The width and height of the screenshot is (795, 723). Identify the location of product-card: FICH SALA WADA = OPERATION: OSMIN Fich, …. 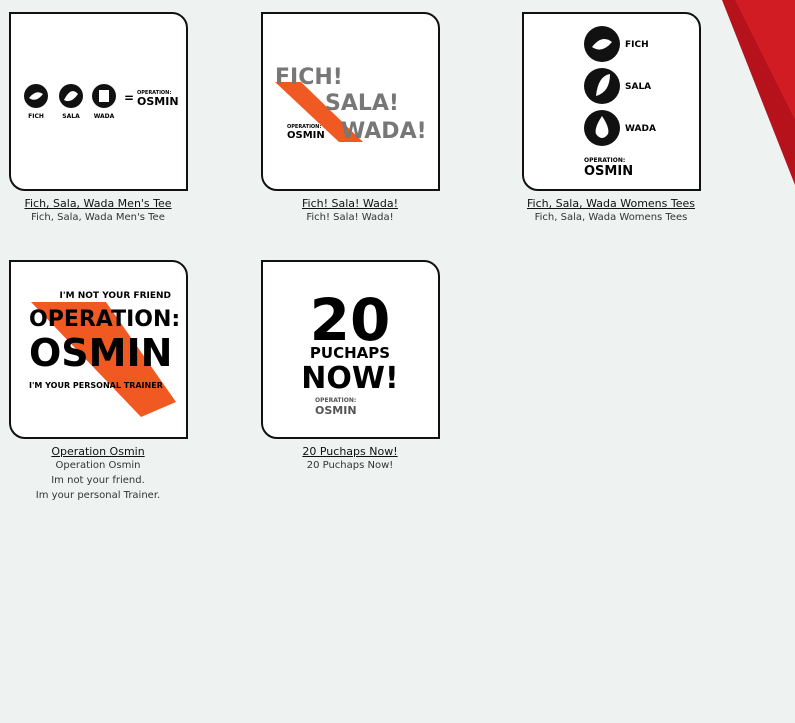
(98, 118).